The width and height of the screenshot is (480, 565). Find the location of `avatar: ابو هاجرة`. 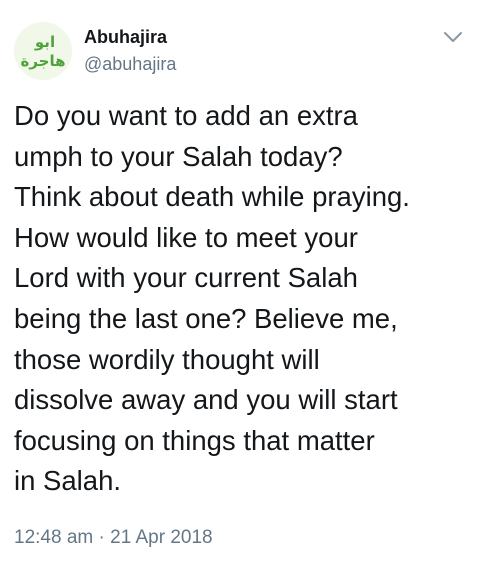

avatar: ابو هاجرة is located at coordinates (43, 51).